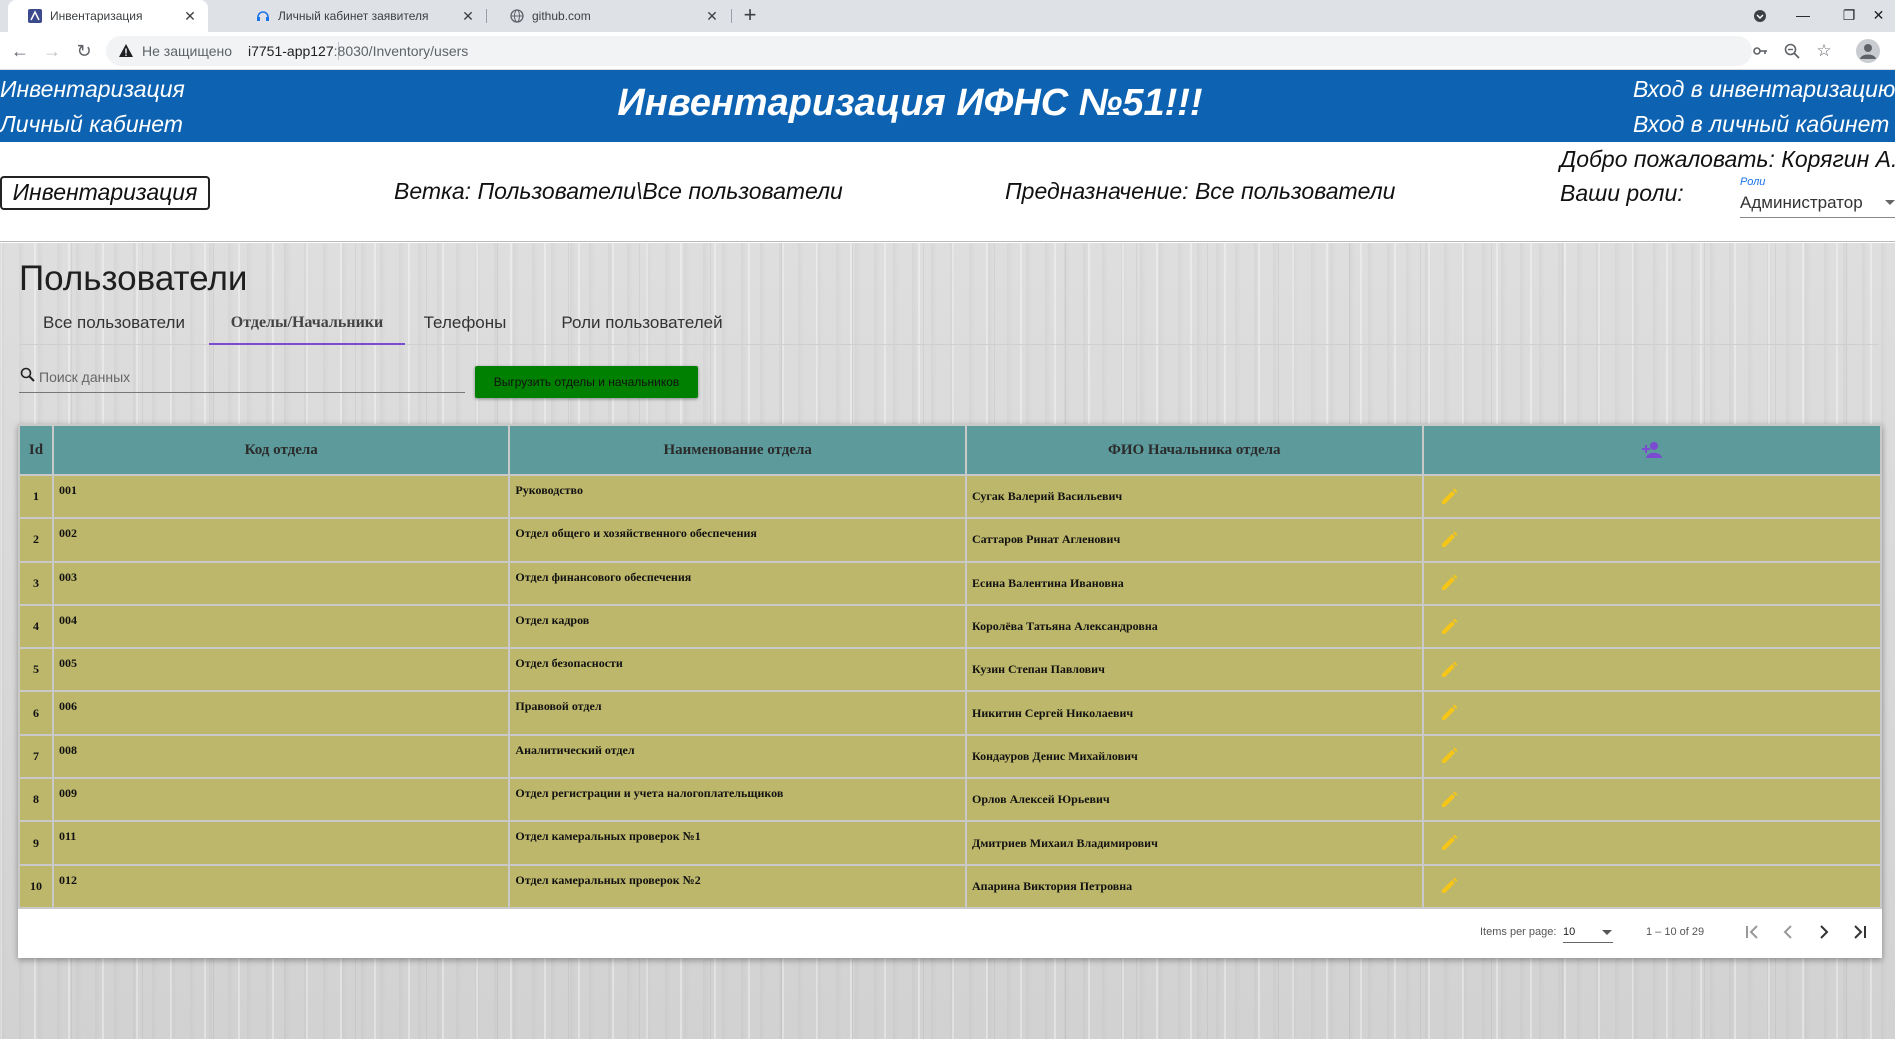 The image size is (1895, 1039). I want to click on close-window-icon: ✕, so click(1878, 16).